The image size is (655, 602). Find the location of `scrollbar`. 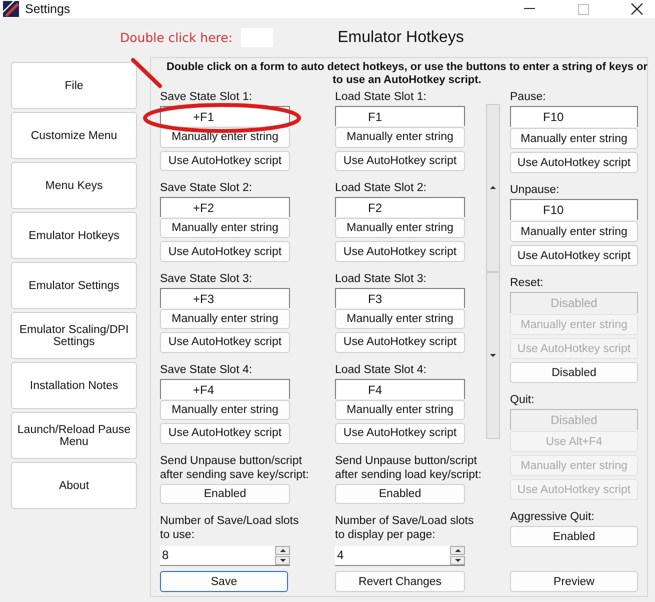

scrollbar is located at coordinates (493, 271).